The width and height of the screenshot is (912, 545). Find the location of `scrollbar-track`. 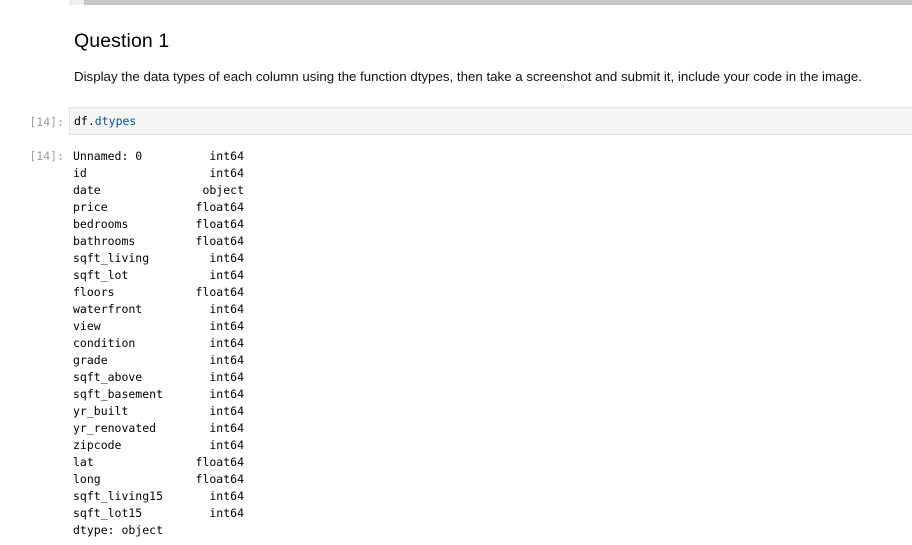

scrollbar-track is located at coordinates (490, 2).